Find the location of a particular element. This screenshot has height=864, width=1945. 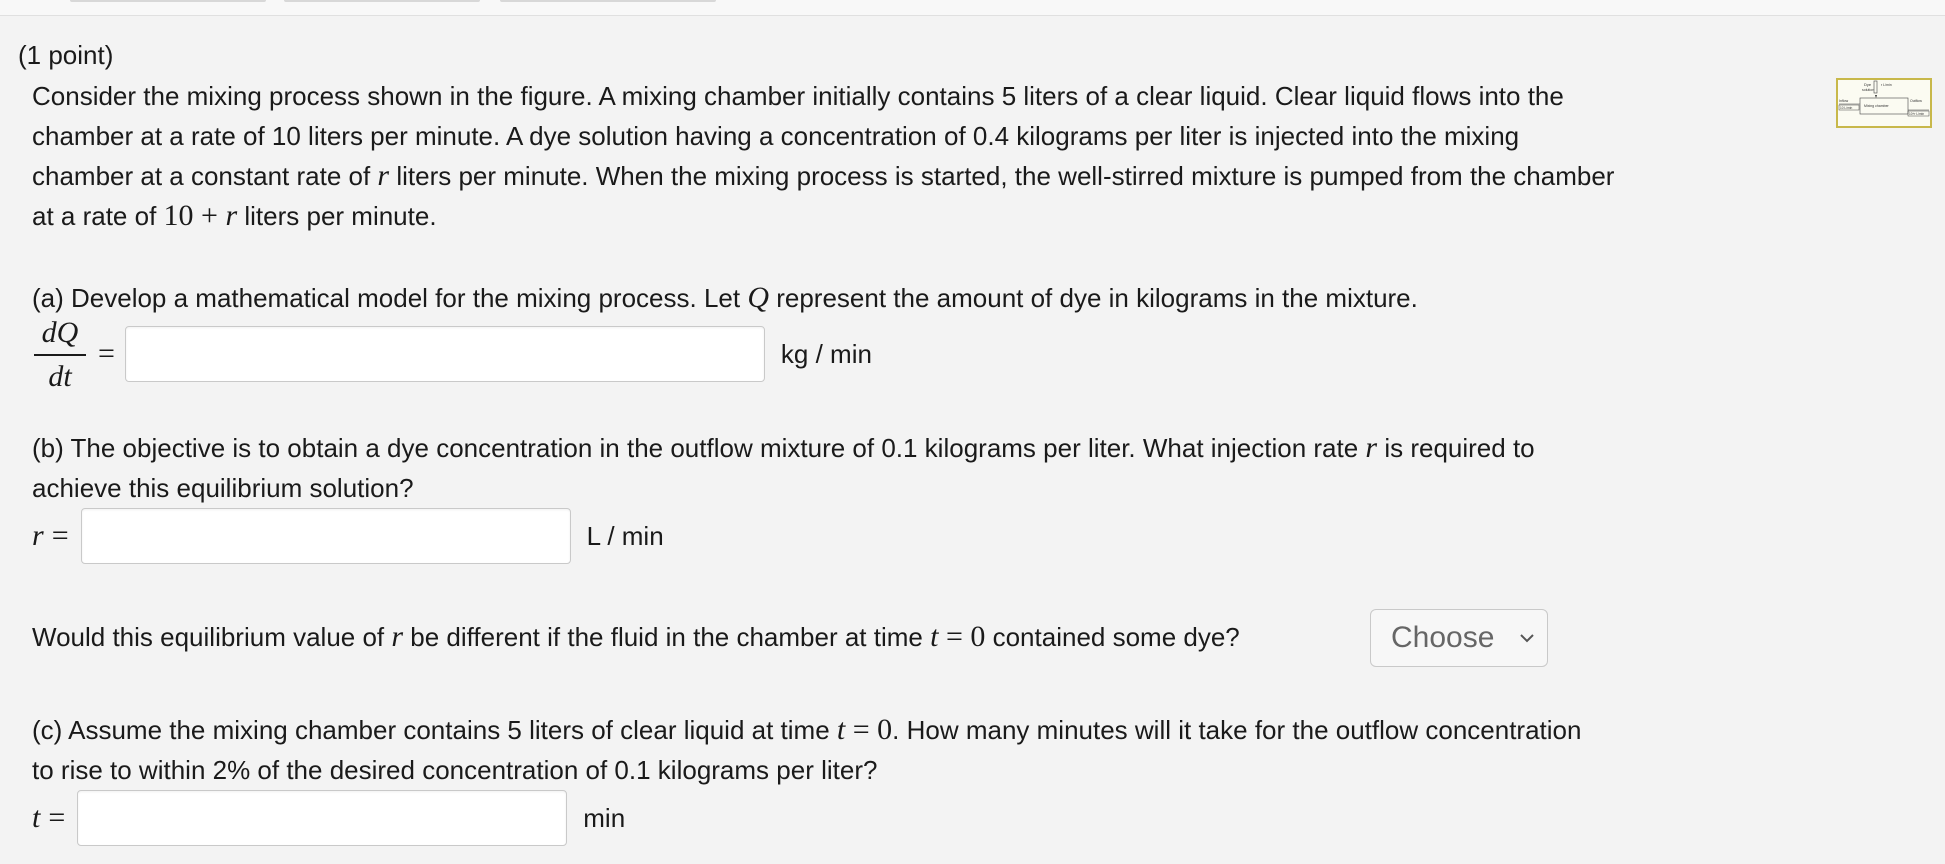

dq-dt-input is located at coordinates (444, 354).